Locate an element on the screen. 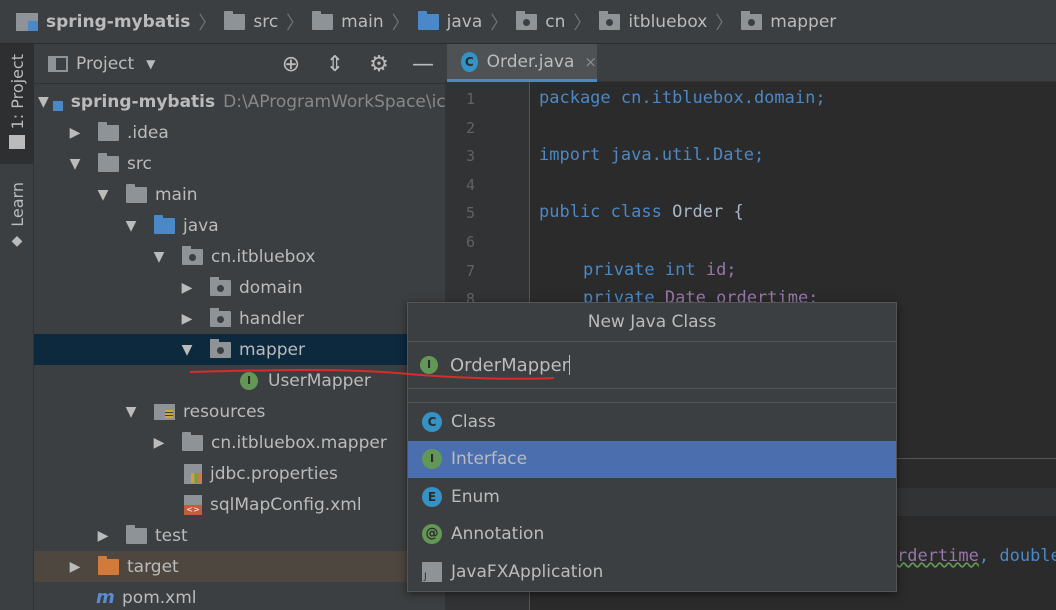 Image resolution: width=1056 pixels, height=610 pixels. tool-window-strip: 1: Project Learn ◆ is located at coordinates (17, 327).